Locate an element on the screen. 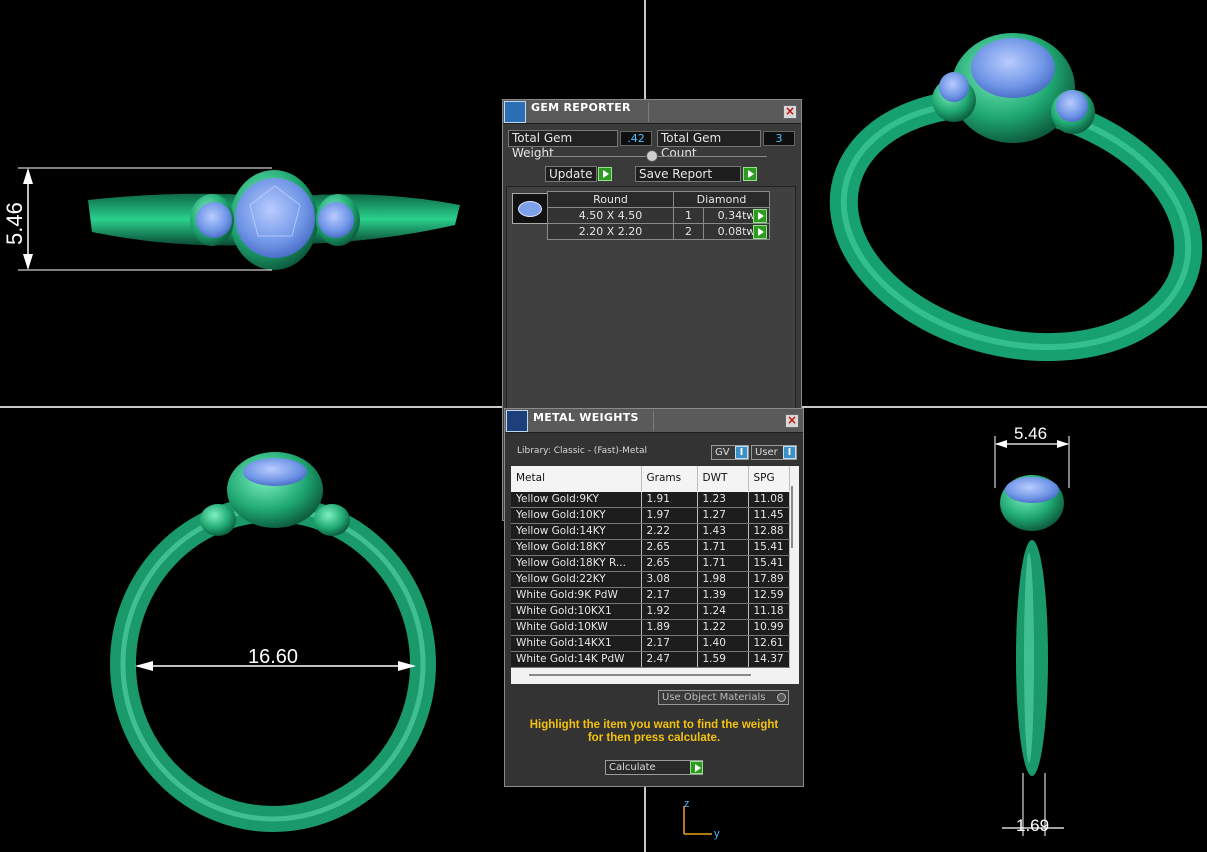 The width and height of the screenshot is (1207, 852). metal-weights-logo-icon is located at coordinates (517, 421).